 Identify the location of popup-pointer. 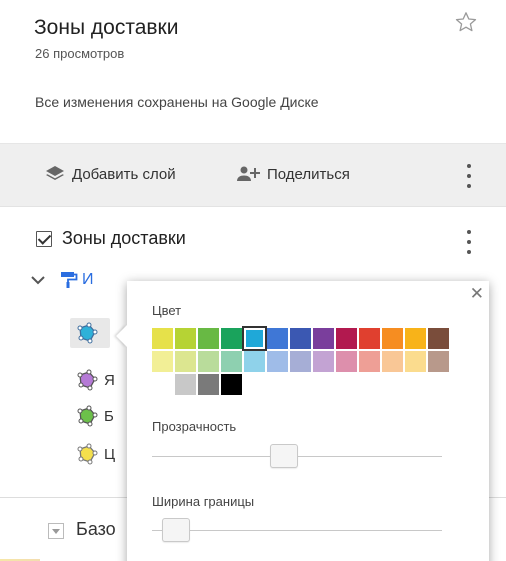
(121, 336).